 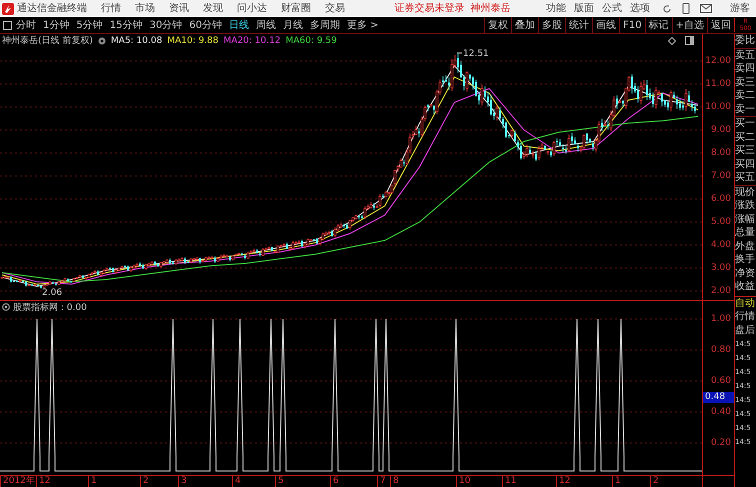 I want to click on menu-item: 问小达, so click(x=252, y=8).